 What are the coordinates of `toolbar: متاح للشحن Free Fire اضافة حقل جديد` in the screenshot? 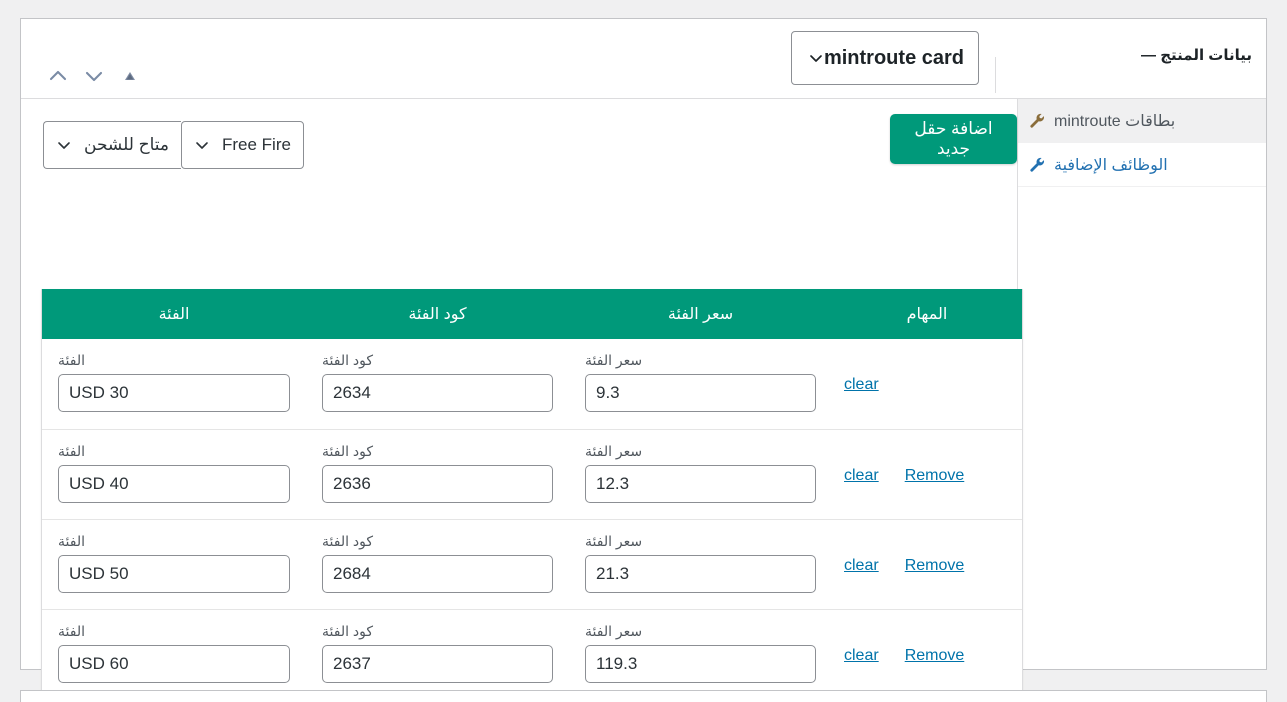 It's located at (519, 145).